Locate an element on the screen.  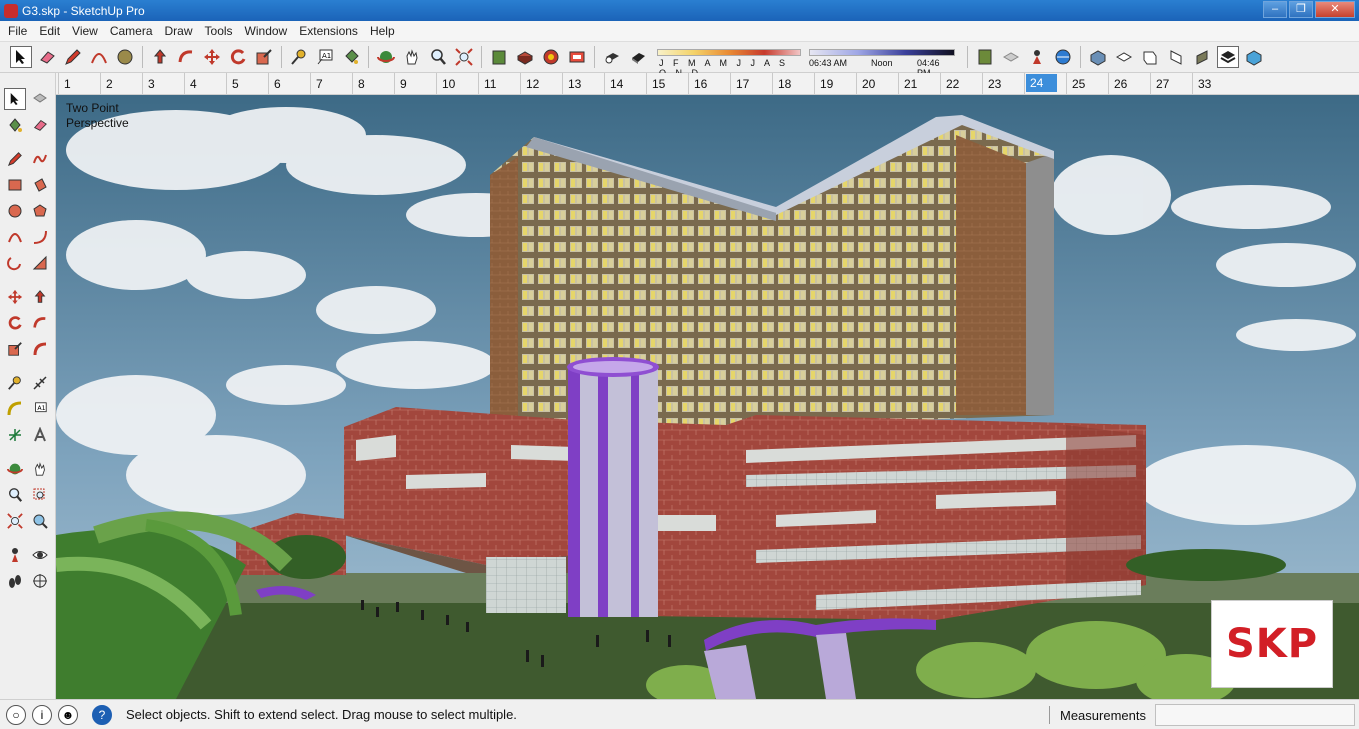
scene-tab-13: 13 is located at coordinates (574, 84).